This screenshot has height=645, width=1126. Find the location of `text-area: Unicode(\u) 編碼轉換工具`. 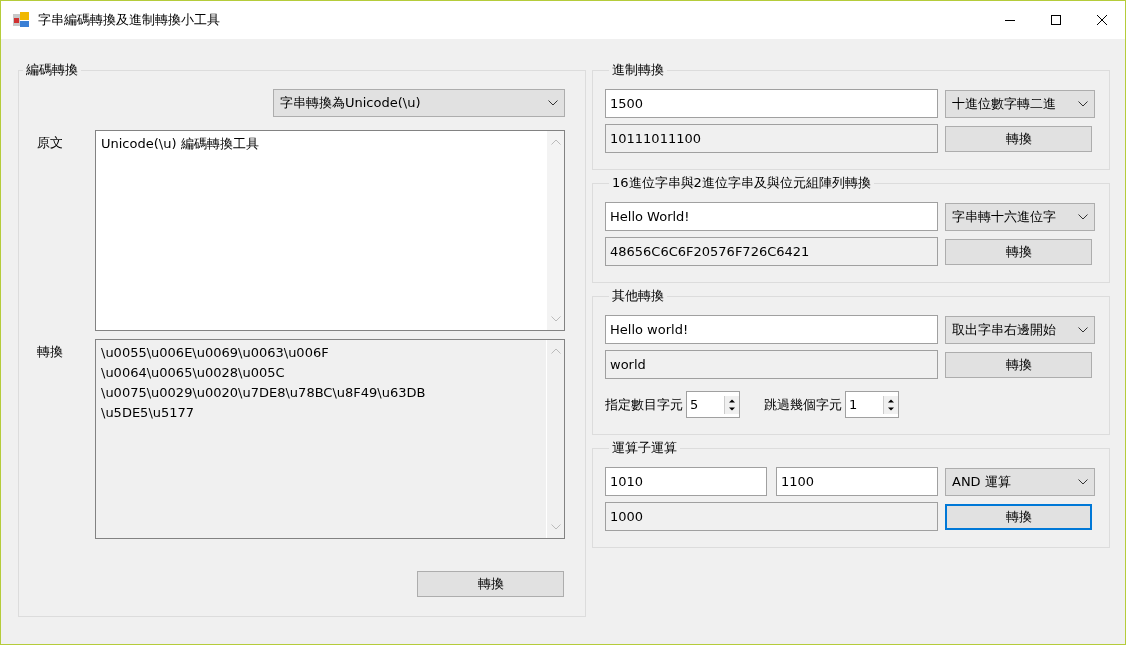

text-area: Unicode(\u) 編碼轉換工具 is located at coordinates (330, 230).